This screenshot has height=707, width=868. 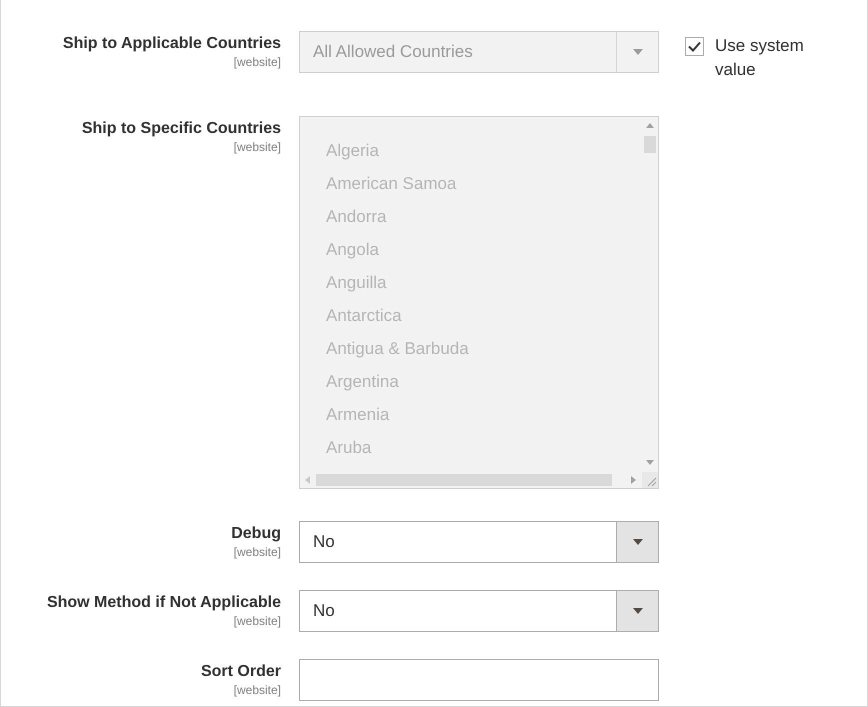 What do you see at coordinates (650, 462) in the screenshot?
I see `scroll-down-icon` at bounding box center [650, 462].